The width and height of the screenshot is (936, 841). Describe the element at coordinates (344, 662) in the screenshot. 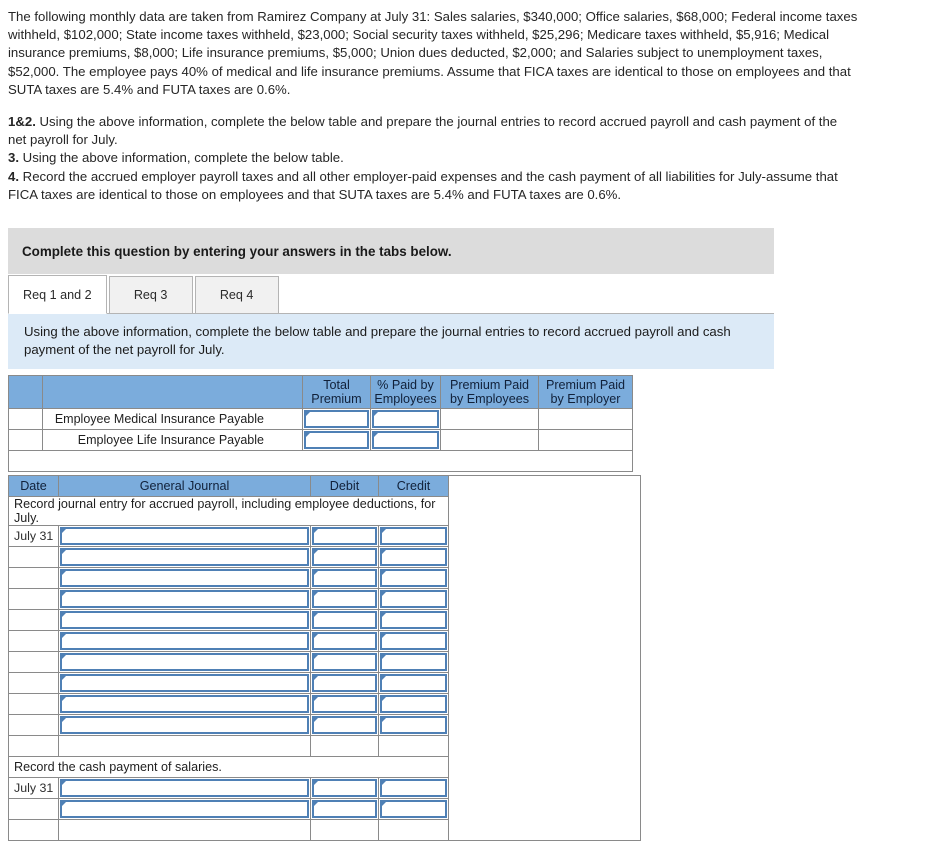

I see `journal-s1-r7-debit-input` at that location.